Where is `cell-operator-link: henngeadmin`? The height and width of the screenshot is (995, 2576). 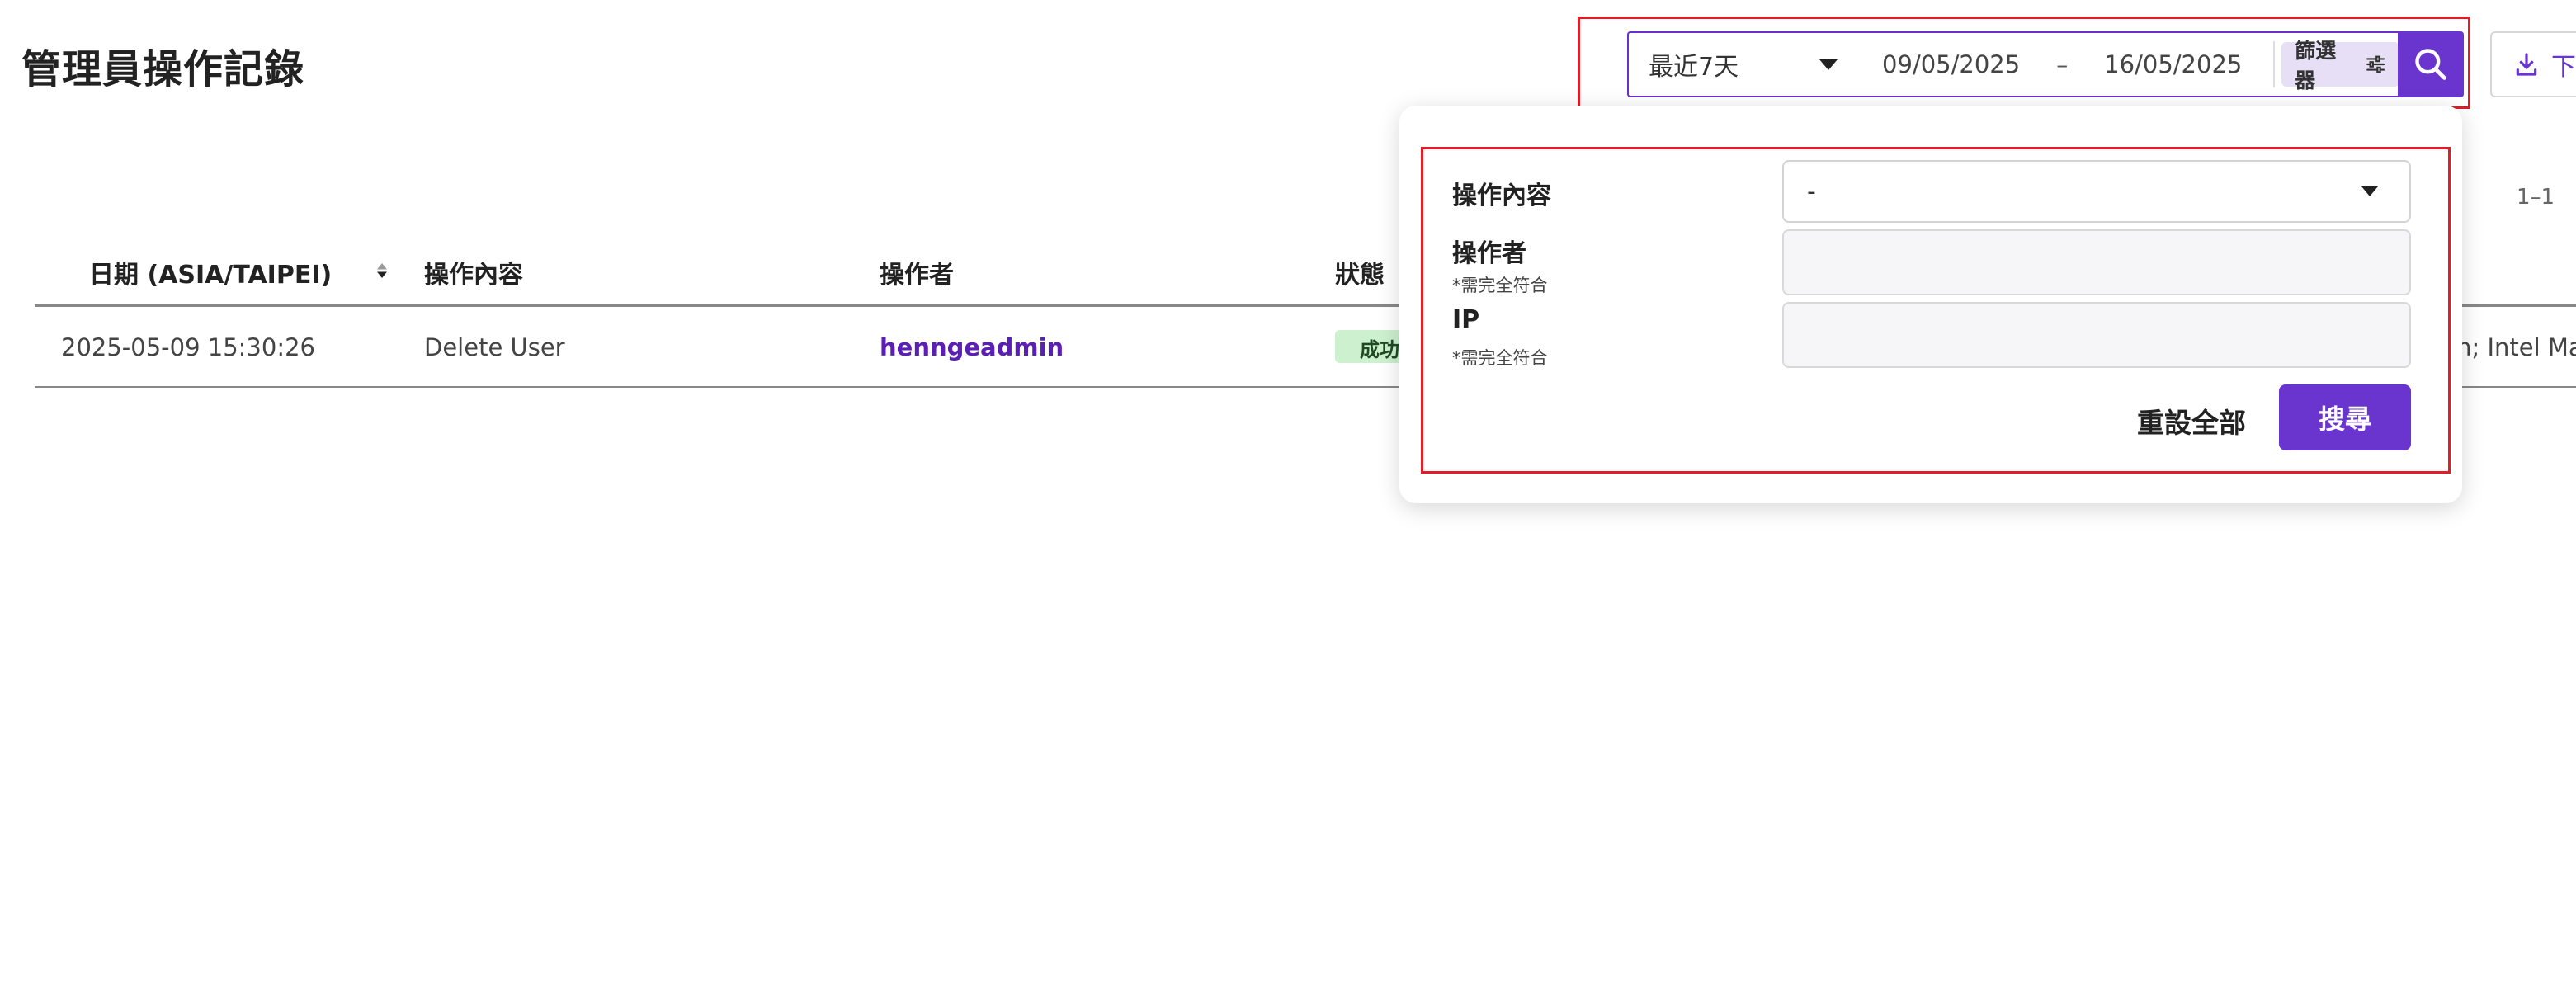
cell-operator-link: henngeadmin is located at coordinates (972, 347).